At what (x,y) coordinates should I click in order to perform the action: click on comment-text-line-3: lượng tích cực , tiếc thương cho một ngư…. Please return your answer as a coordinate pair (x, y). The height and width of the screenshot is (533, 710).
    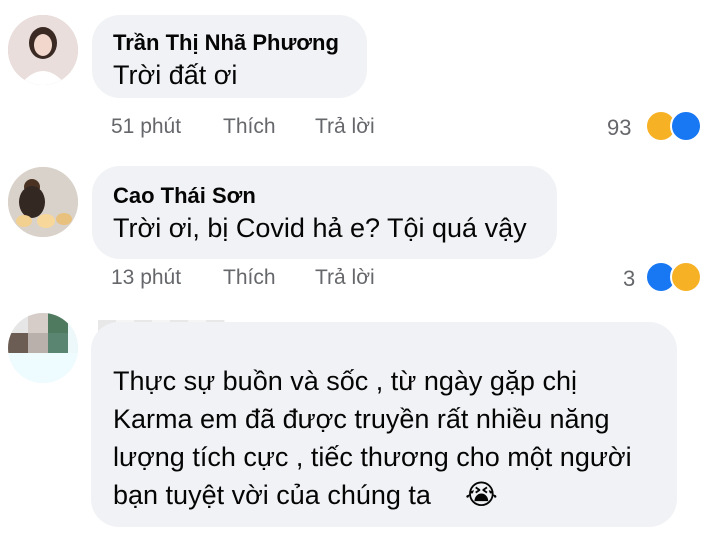
    Looking at the image, I should click on (372, 457).